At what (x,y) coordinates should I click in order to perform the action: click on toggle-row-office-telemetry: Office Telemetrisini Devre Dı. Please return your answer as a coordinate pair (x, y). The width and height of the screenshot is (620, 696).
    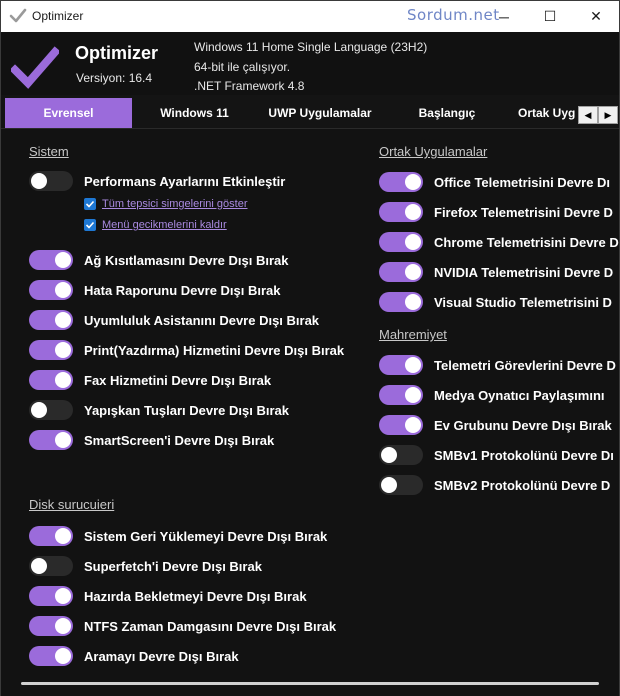
    Looking at the image, I should click on (494, 182).